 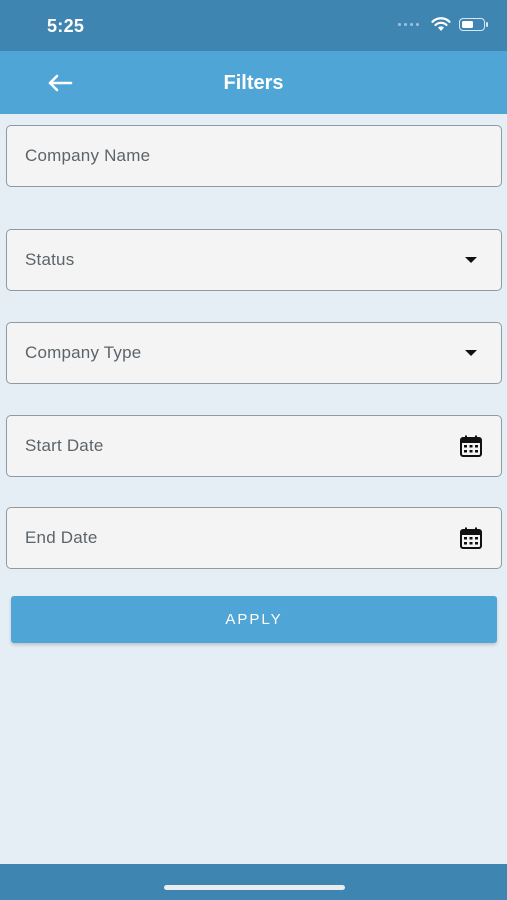 I want to click on wifi-icon, so click(x=441, y=24).